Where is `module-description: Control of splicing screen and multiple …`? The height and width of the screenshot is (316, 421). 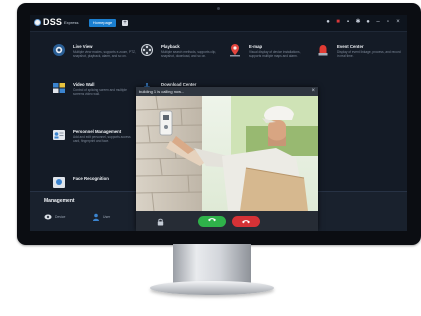
module-description: Control of splicing screen and multiple … is located at coordinates (100, 92).